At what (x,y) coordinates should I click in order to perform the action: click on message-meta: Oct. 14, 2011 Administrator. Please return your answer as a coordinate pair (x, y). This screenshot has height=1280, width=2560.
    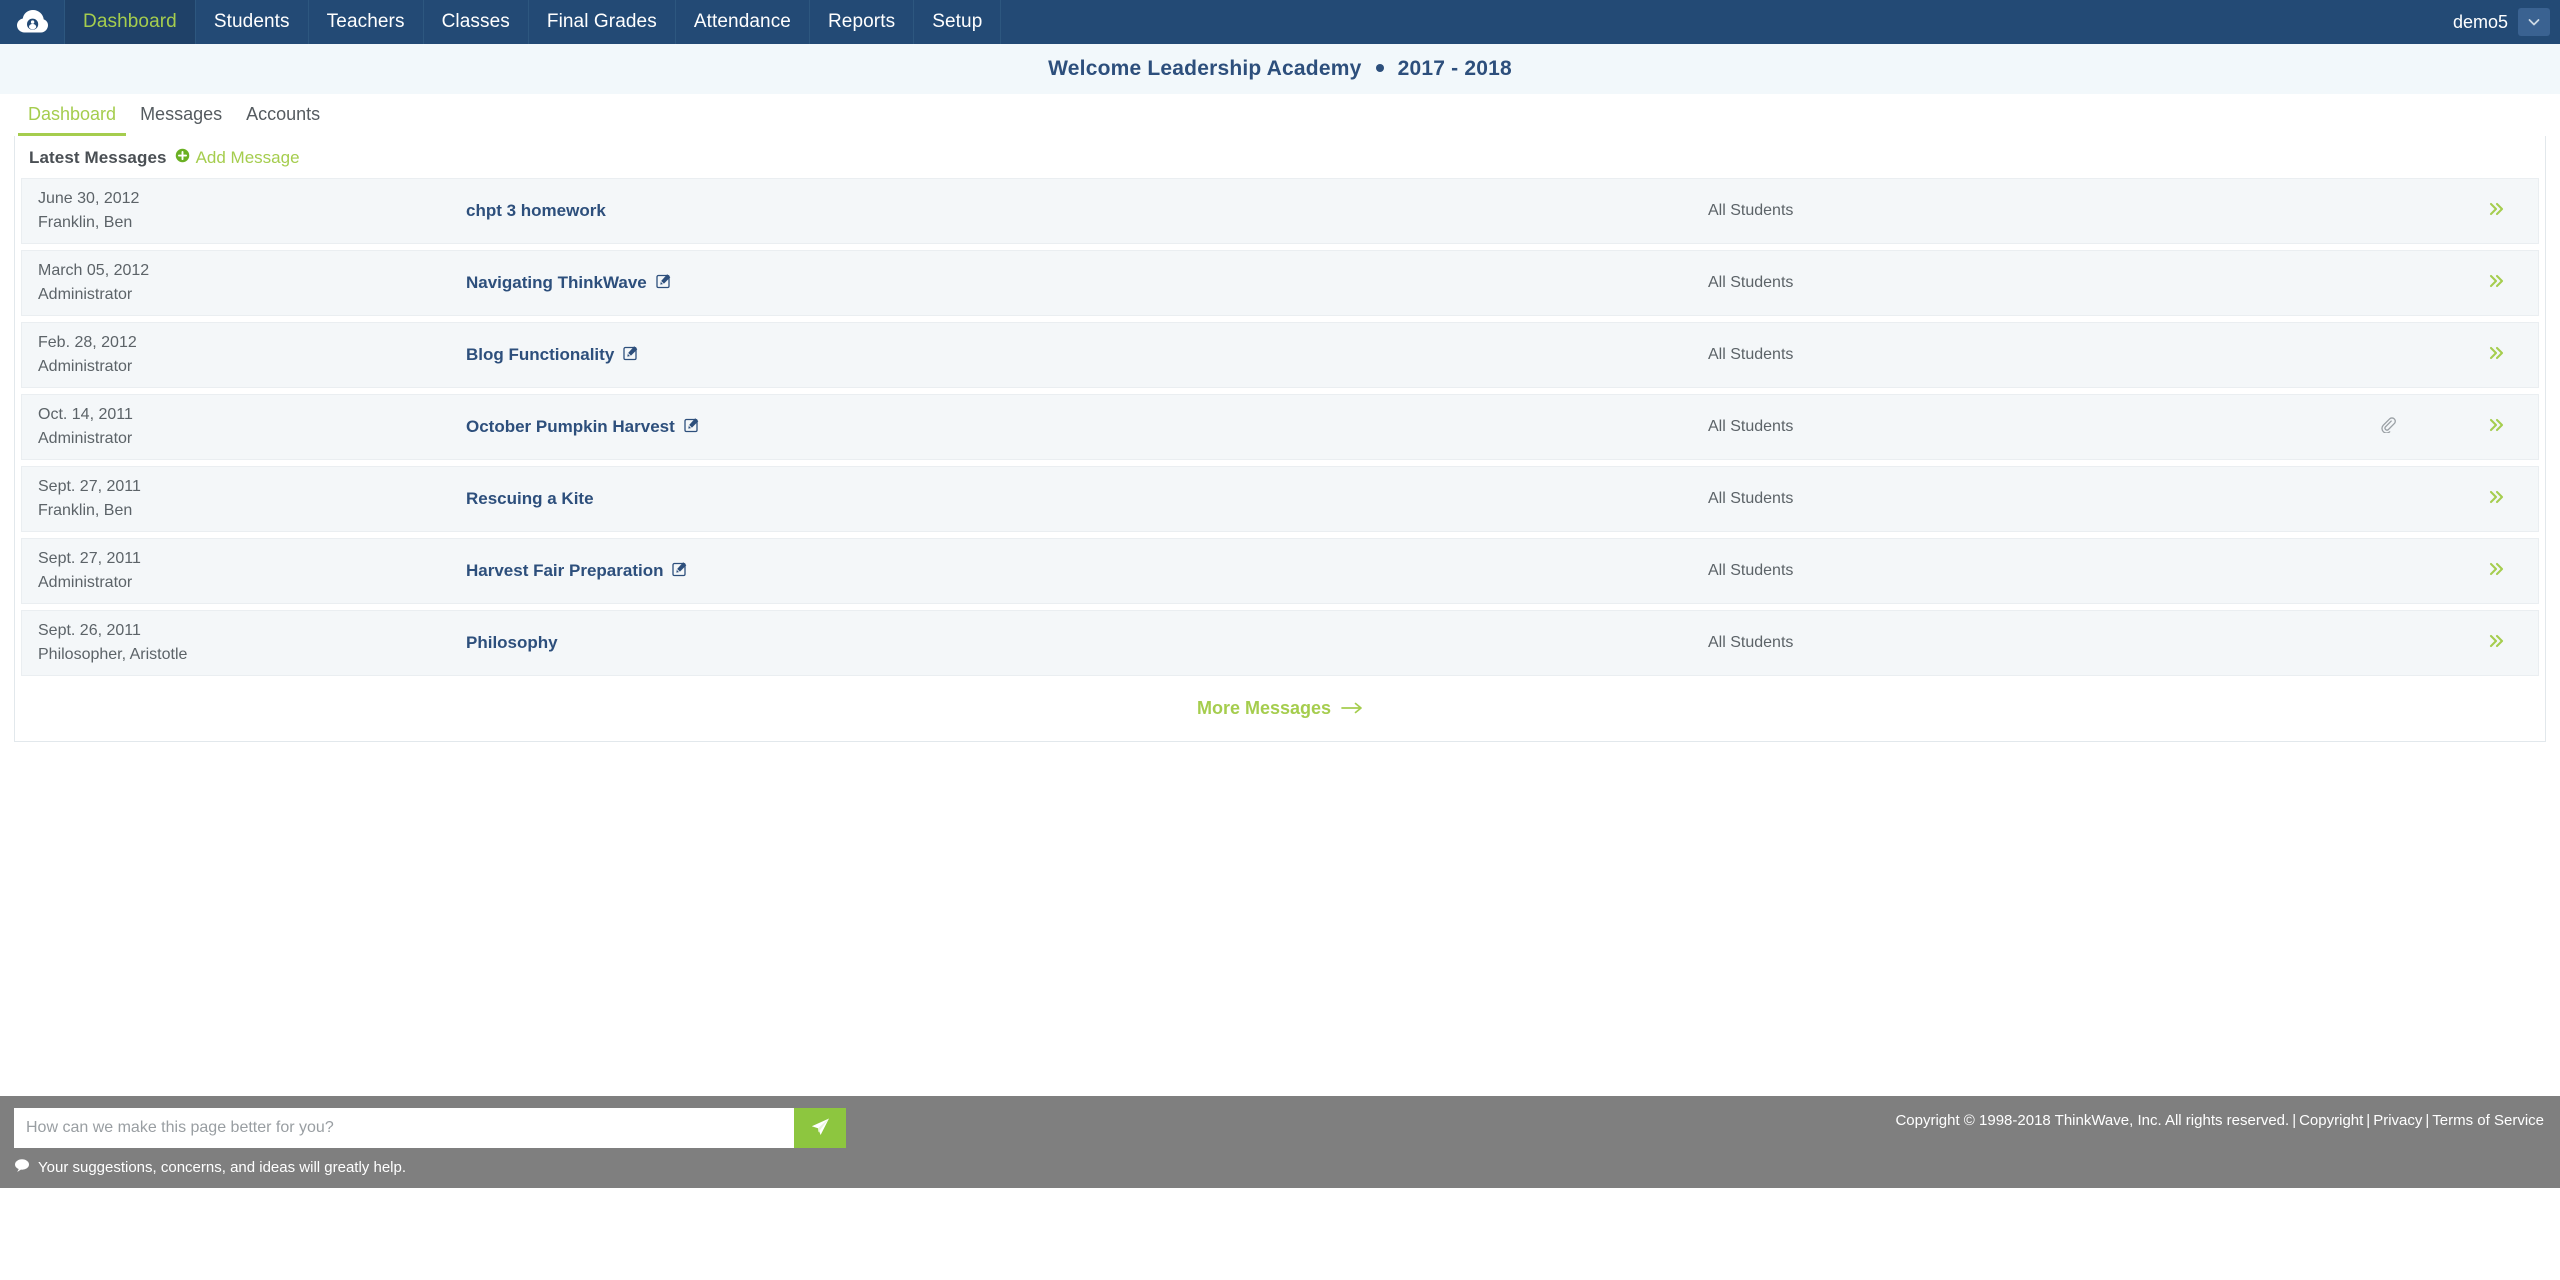
    Looking at the image, I should click on (232, 427).